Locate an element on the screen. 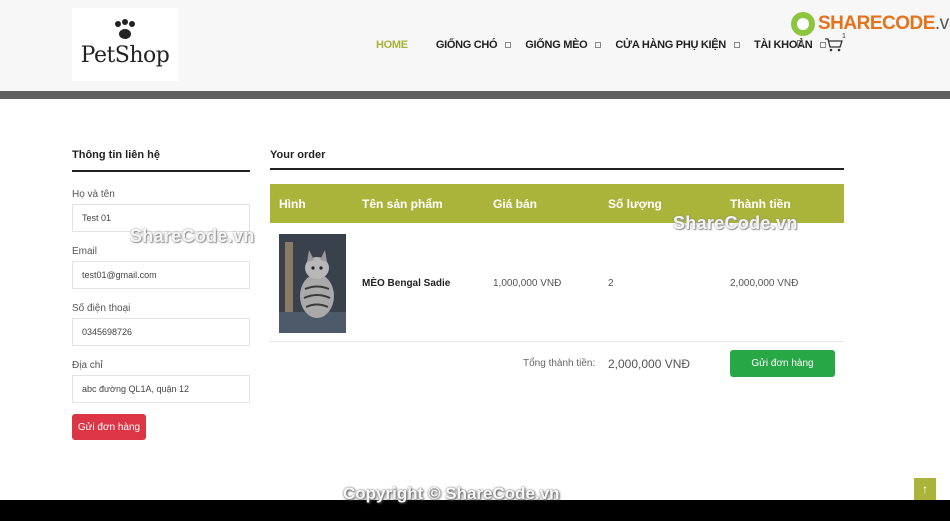 The height and width of the screenshot is (521, 950). sharecode-brand-text: SHARECODE.vn is located at coordinates (884, 24).